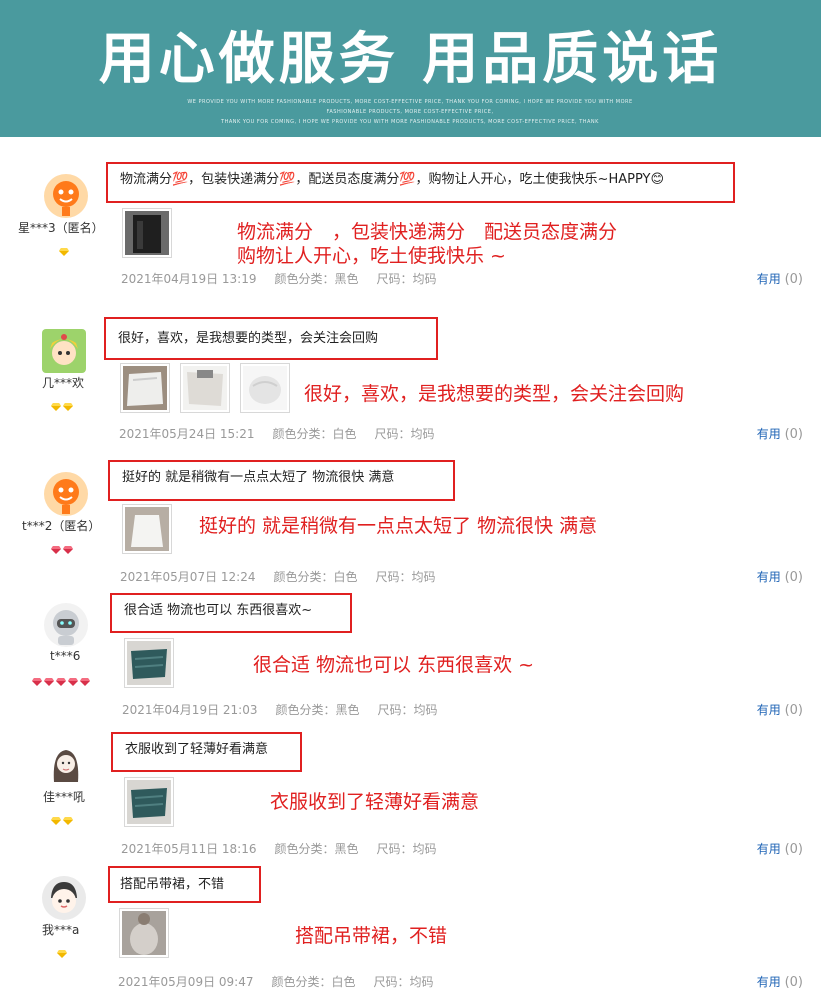 This screenshot has width=821, height=991. Describe the element at coordinates (271, 338) in the screenshot. I see `review-comment: 很好，喜欢，是我想要的类型，会关注会回购` at that location.